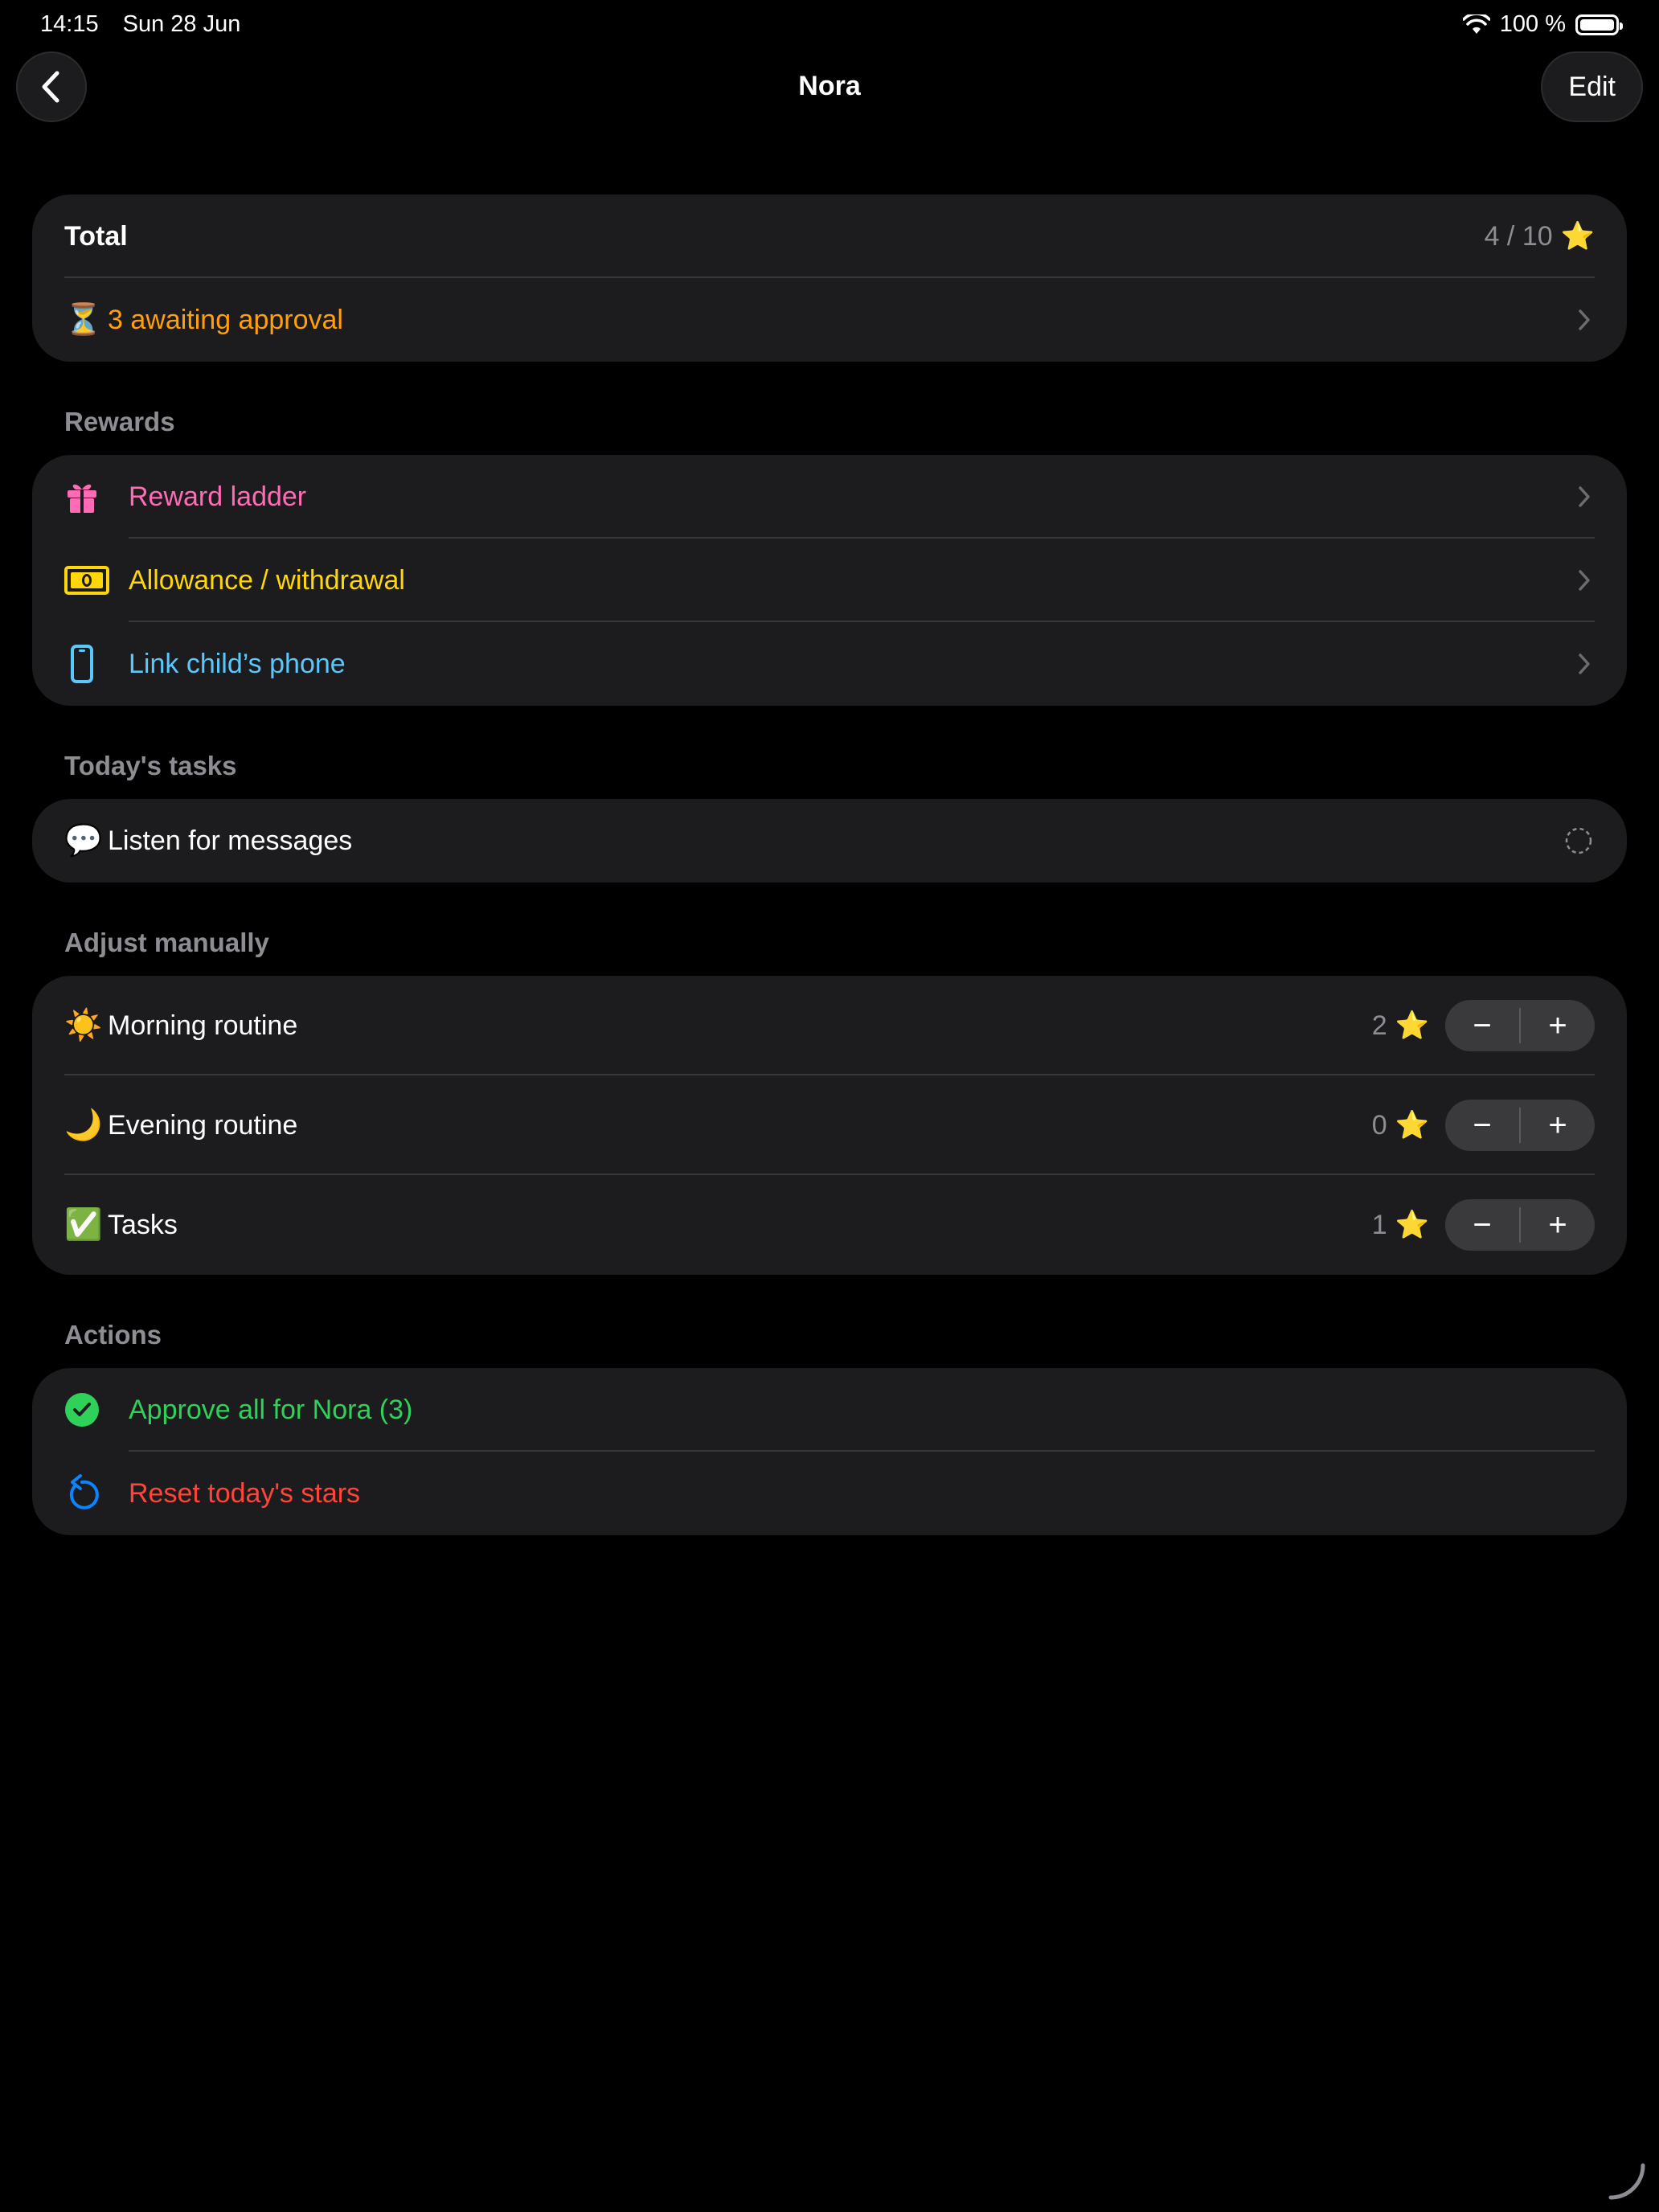  I want to click on total-row: Total 4 / 10 ⭐, so click(829, 237).